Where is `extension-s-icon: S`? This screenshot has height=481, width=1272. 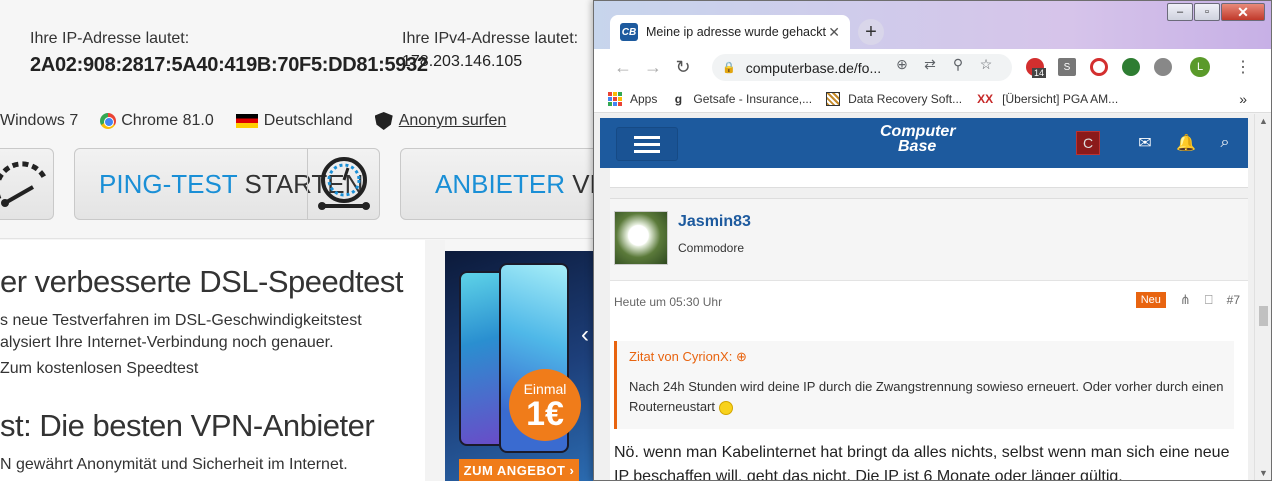 extension-s-icon: S is located at coordinates (1067, 67).